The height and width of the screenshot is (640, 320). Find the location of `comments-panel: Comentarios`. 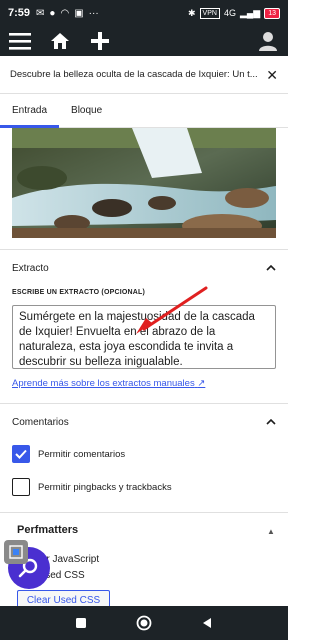

comments-panel: Comentarios is located at coordinates (144, 421).